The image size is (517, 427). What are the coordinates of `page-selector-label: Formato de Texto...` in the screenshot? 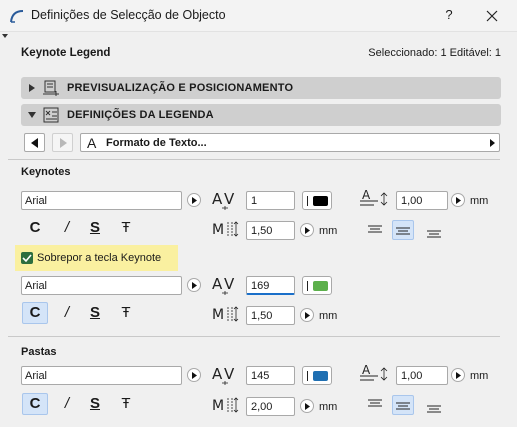 It's located at (156, 143).